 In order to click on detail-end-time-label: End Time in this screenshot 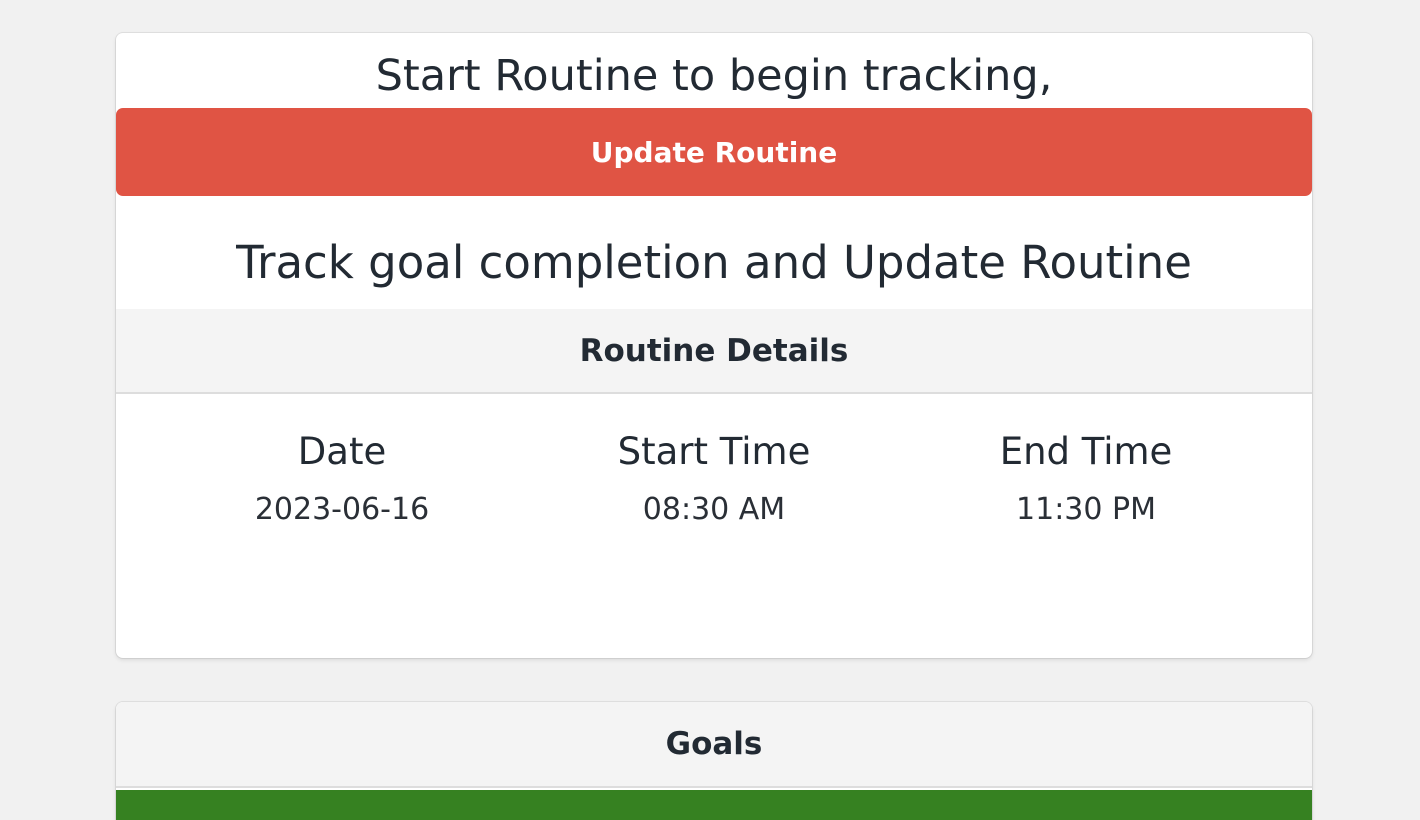, I will do `click(1086, 451)`.